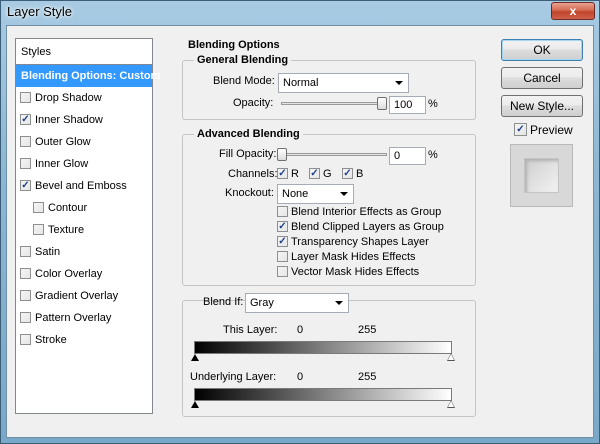 This screenshot has height=444, width=600. Describe the element at coordinates (73, 318) in the screenshot. I see `style-item-label: Pattern Overlay` at that location.